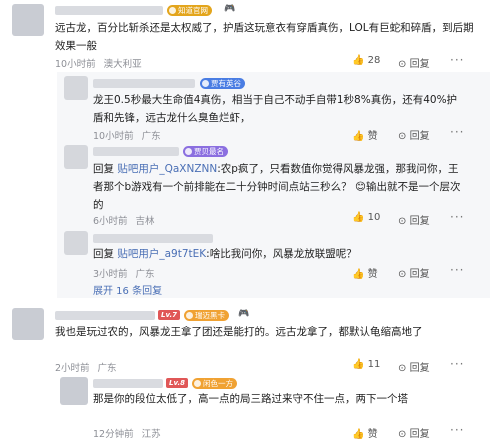  I want to click on like-button: 👍 28, so click(366, 60).